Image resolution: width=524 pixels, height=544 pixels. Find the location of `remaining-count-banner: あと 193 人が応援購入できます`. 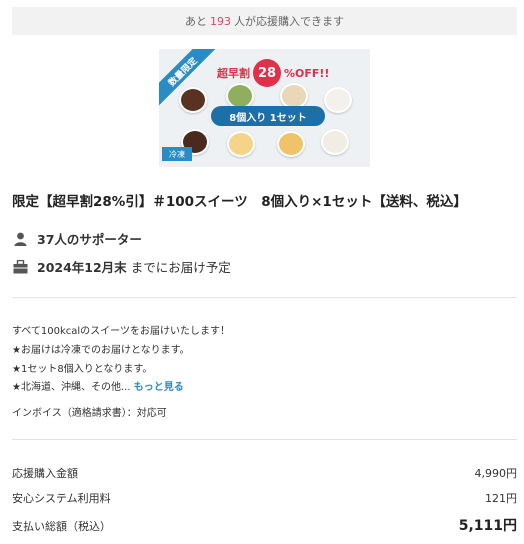

remaining-count-banner: あと 193 人が応援購入できます is located at coordinates (264, 21).